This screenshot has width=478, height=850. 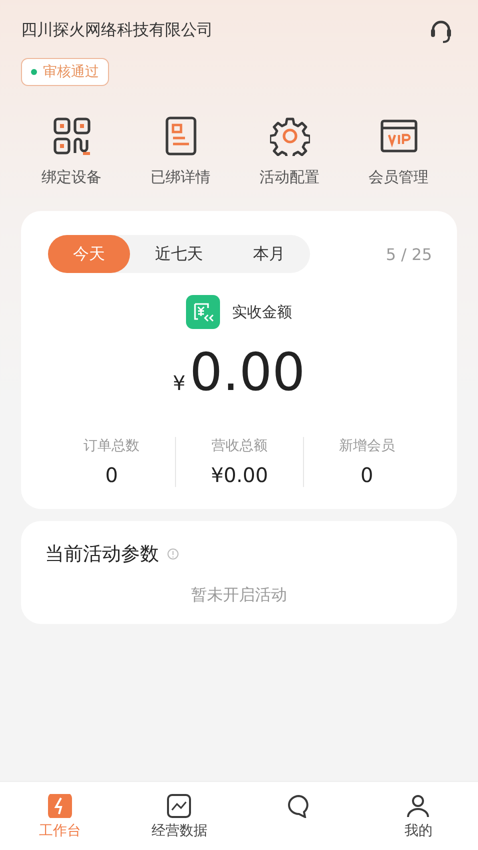 I want to click on gear-icon, so click(x=290, y=136).